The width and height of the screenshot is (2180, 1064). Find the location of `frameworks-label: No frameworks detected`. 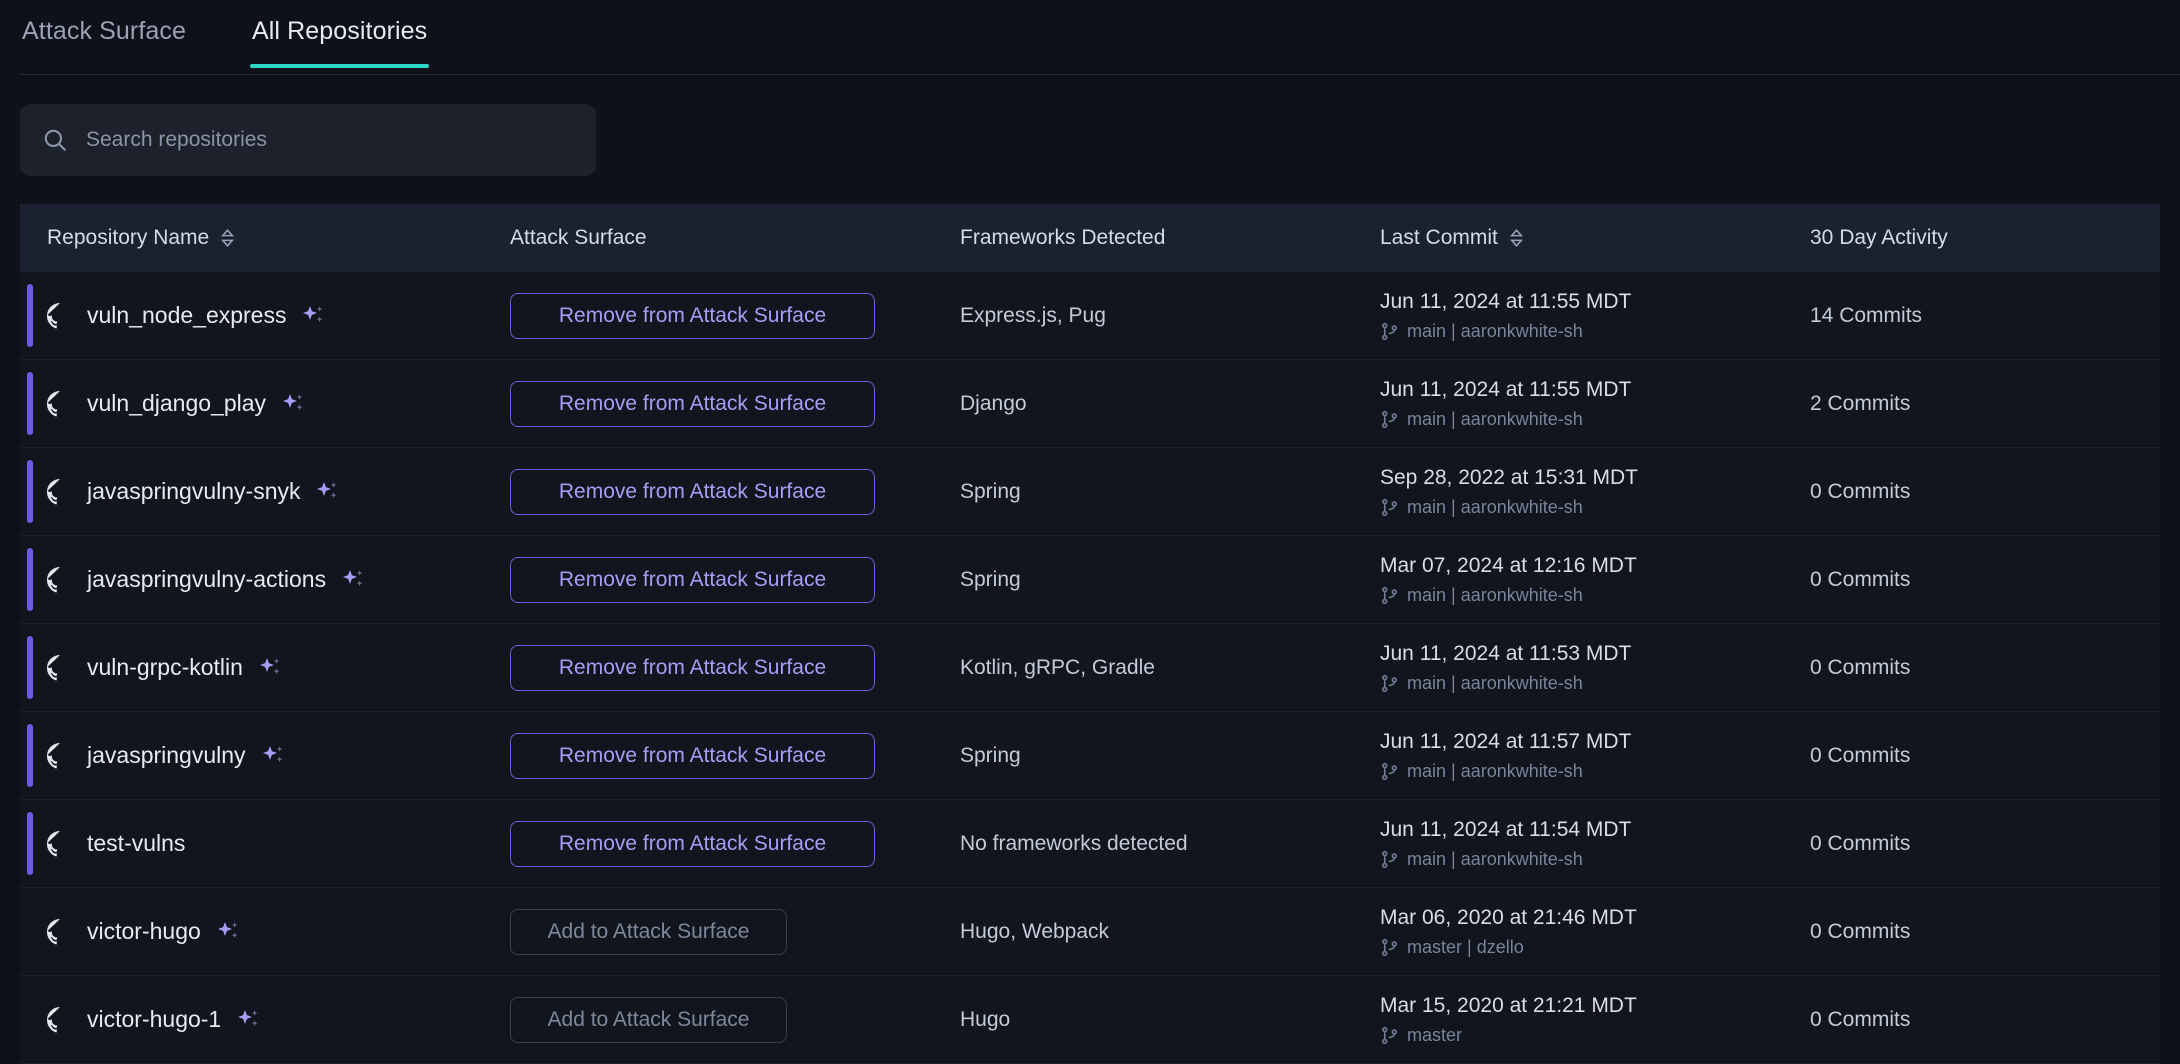

frameworks-label: No frameworks detected is located at coordinates (1074, 843).